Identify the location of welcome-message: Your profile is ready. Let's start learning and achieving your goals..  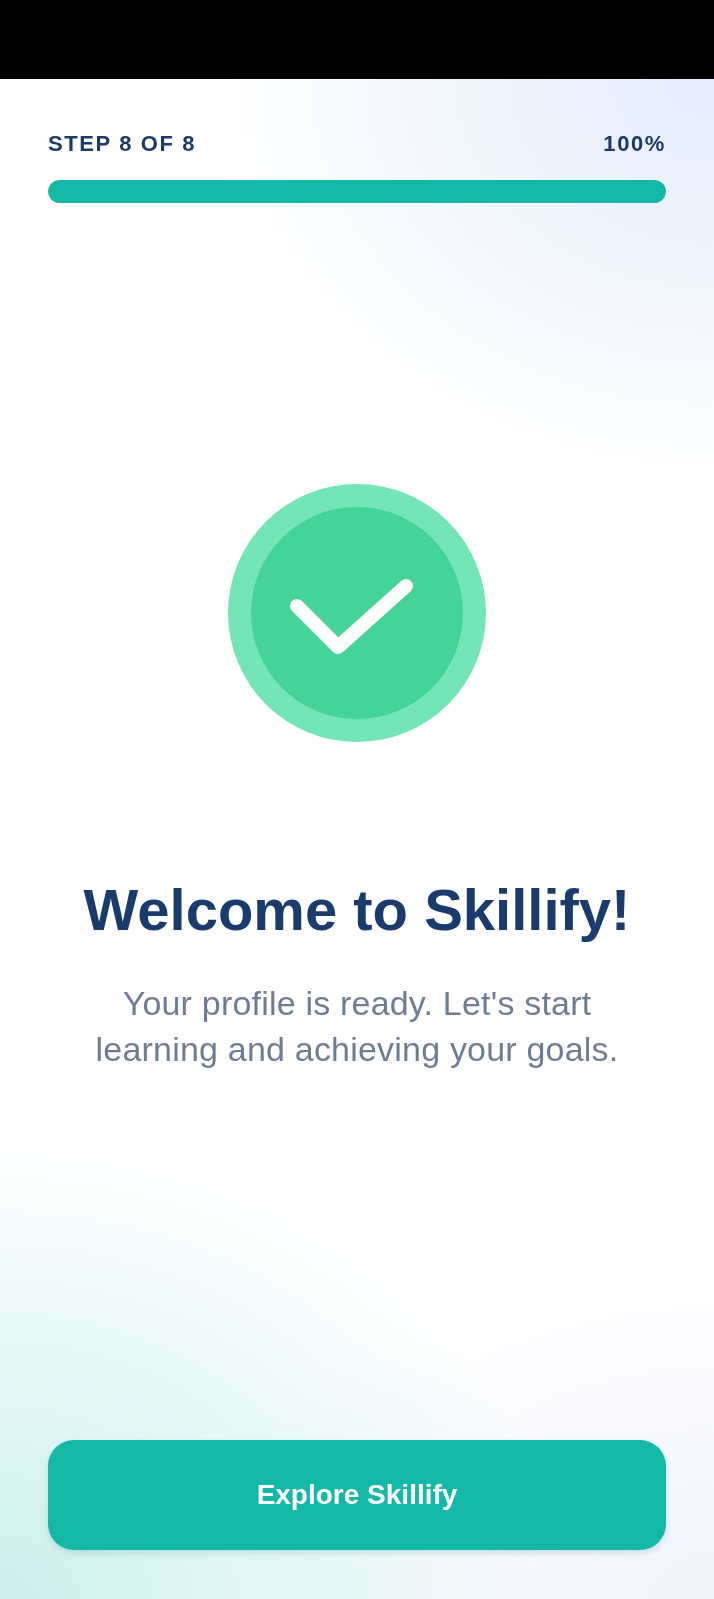
(357, 1026).